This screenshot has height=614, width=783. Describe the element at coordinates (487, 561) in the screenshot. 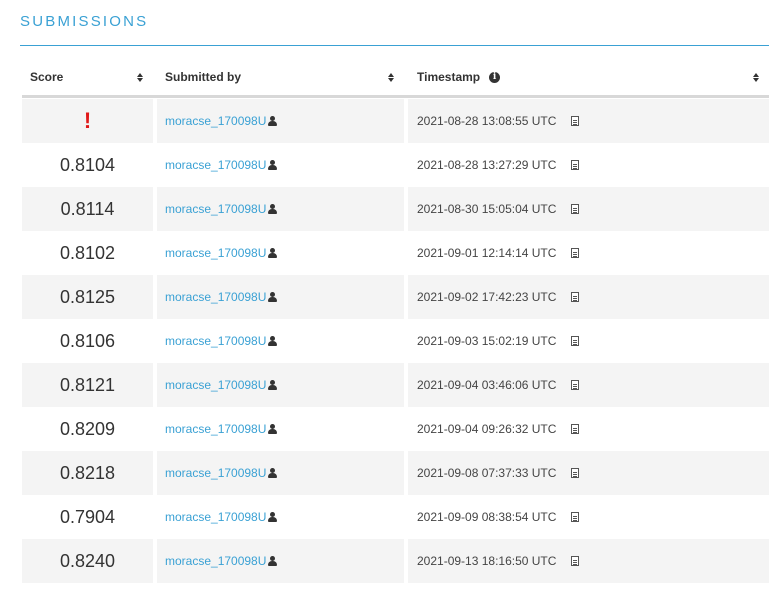

I see `timestamp-value: 2021-09-13 18:16:50 UTC` at that location.